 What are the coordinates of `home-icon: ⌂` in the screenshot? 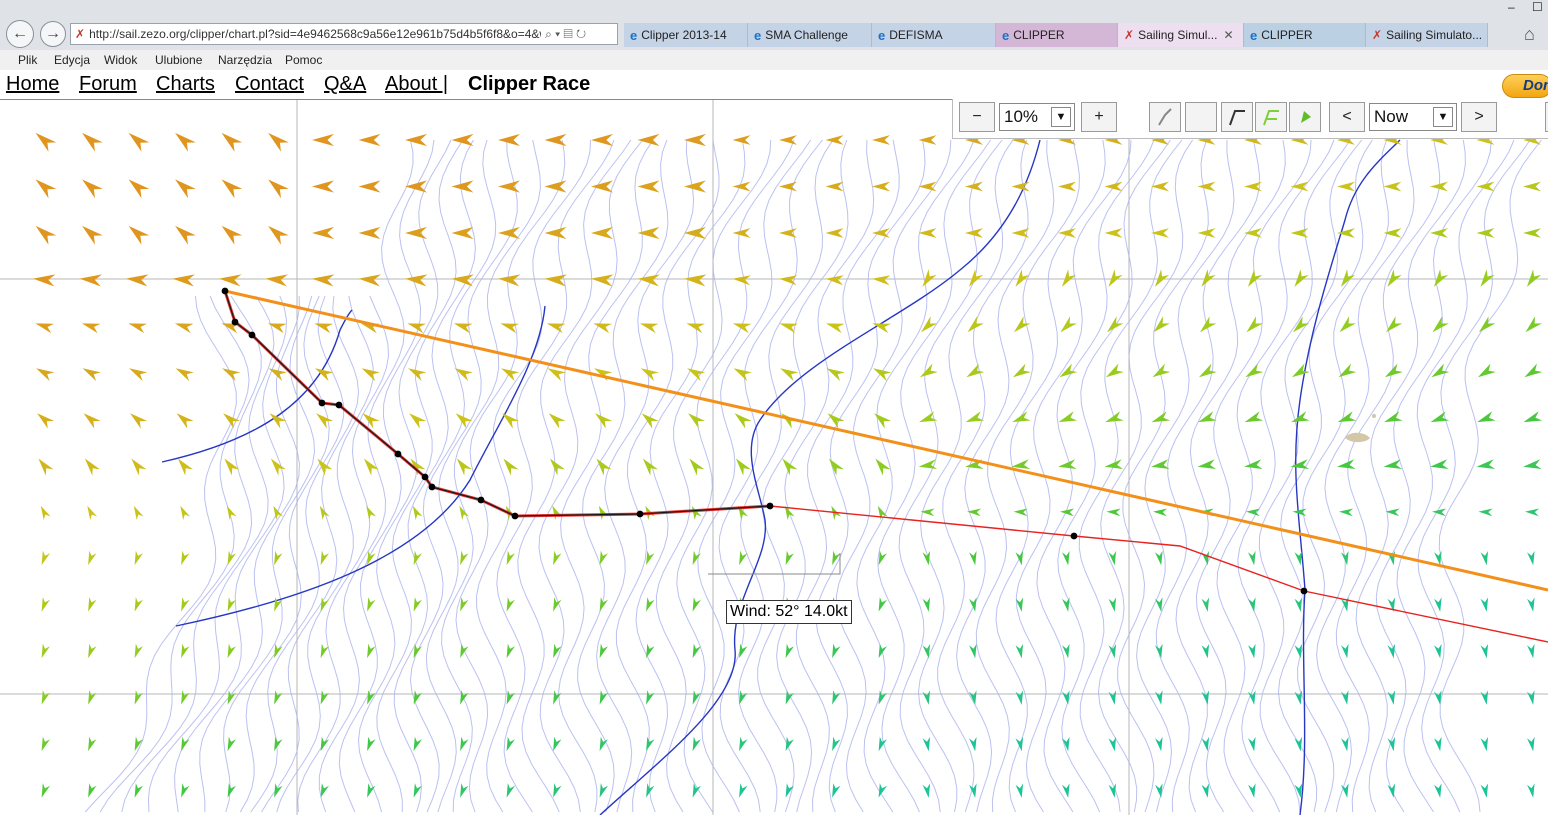 It's located at (1529, 34).